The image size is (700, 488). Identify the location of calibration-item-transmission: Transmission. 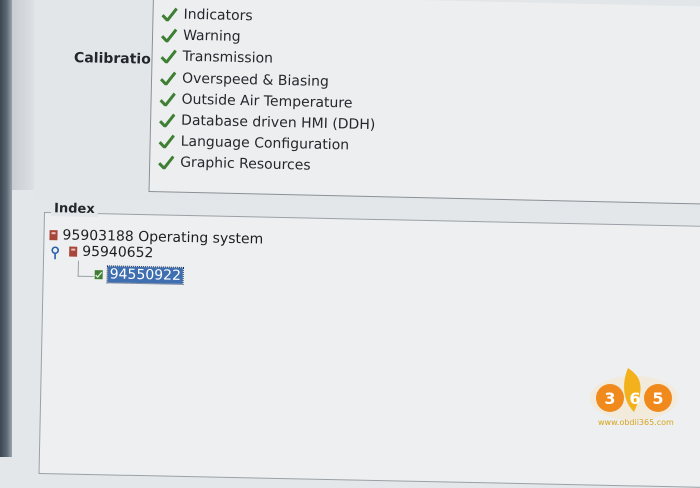
(216, 57).